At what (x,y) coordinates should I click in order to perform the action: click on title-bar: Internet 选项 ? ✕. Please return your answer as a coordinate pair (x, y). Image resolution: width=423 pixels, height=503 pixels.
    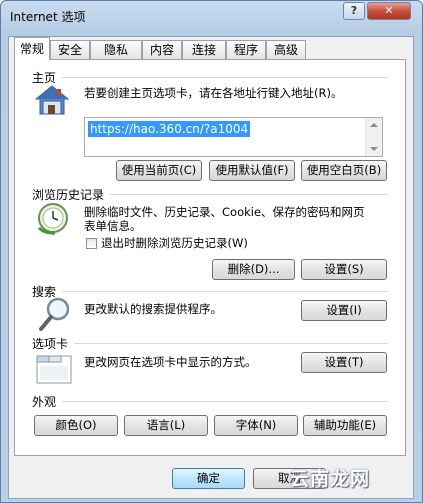
    Looking at the image, I should click on (211, 16).